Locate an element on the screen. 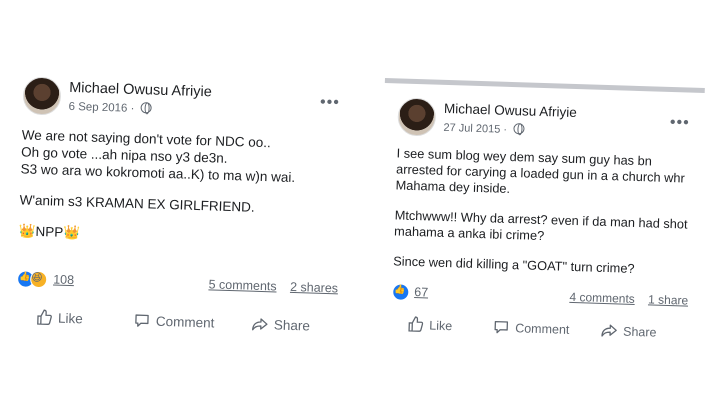  shares-link: 2 shares is located at coordinates (314, 287).